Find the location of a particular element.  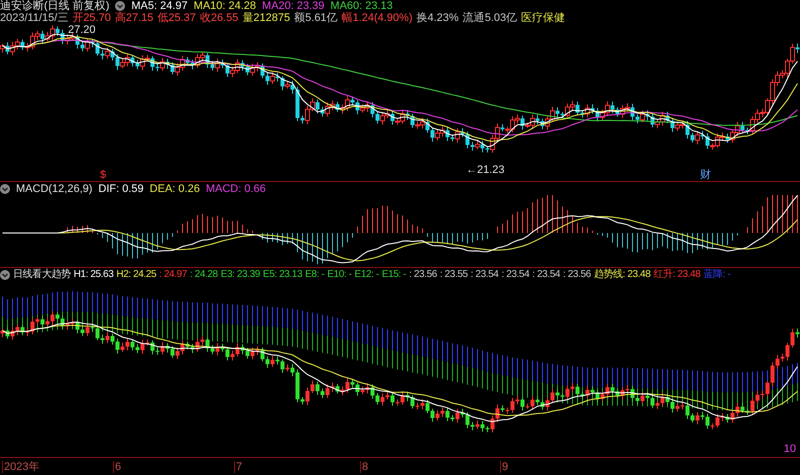

indicator-value: 蓝降: - is located at coordinates (716, 275).